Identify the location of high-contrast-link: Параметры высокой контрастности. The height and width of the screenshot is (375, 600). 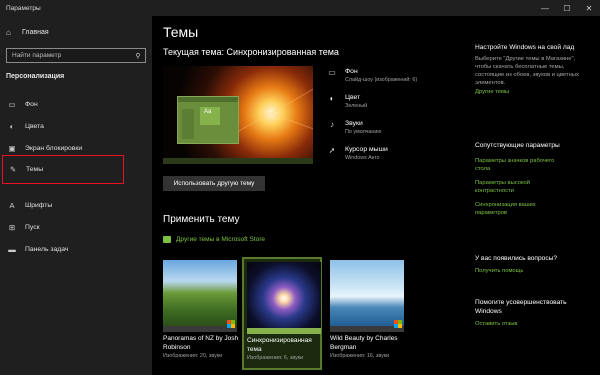
(520, 187).